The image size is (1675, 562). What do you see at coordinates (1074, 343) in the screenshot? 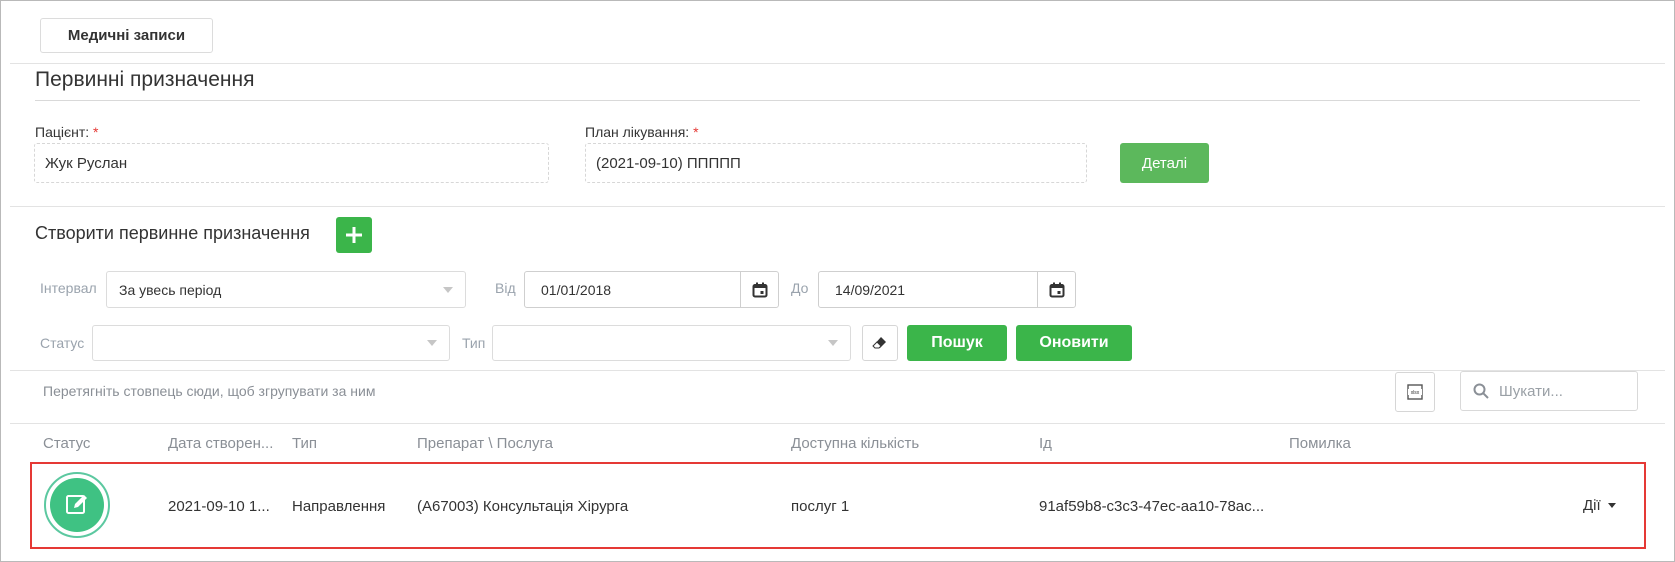
I see `refresh-button: Оновити` at bounding box center [1074, 343].